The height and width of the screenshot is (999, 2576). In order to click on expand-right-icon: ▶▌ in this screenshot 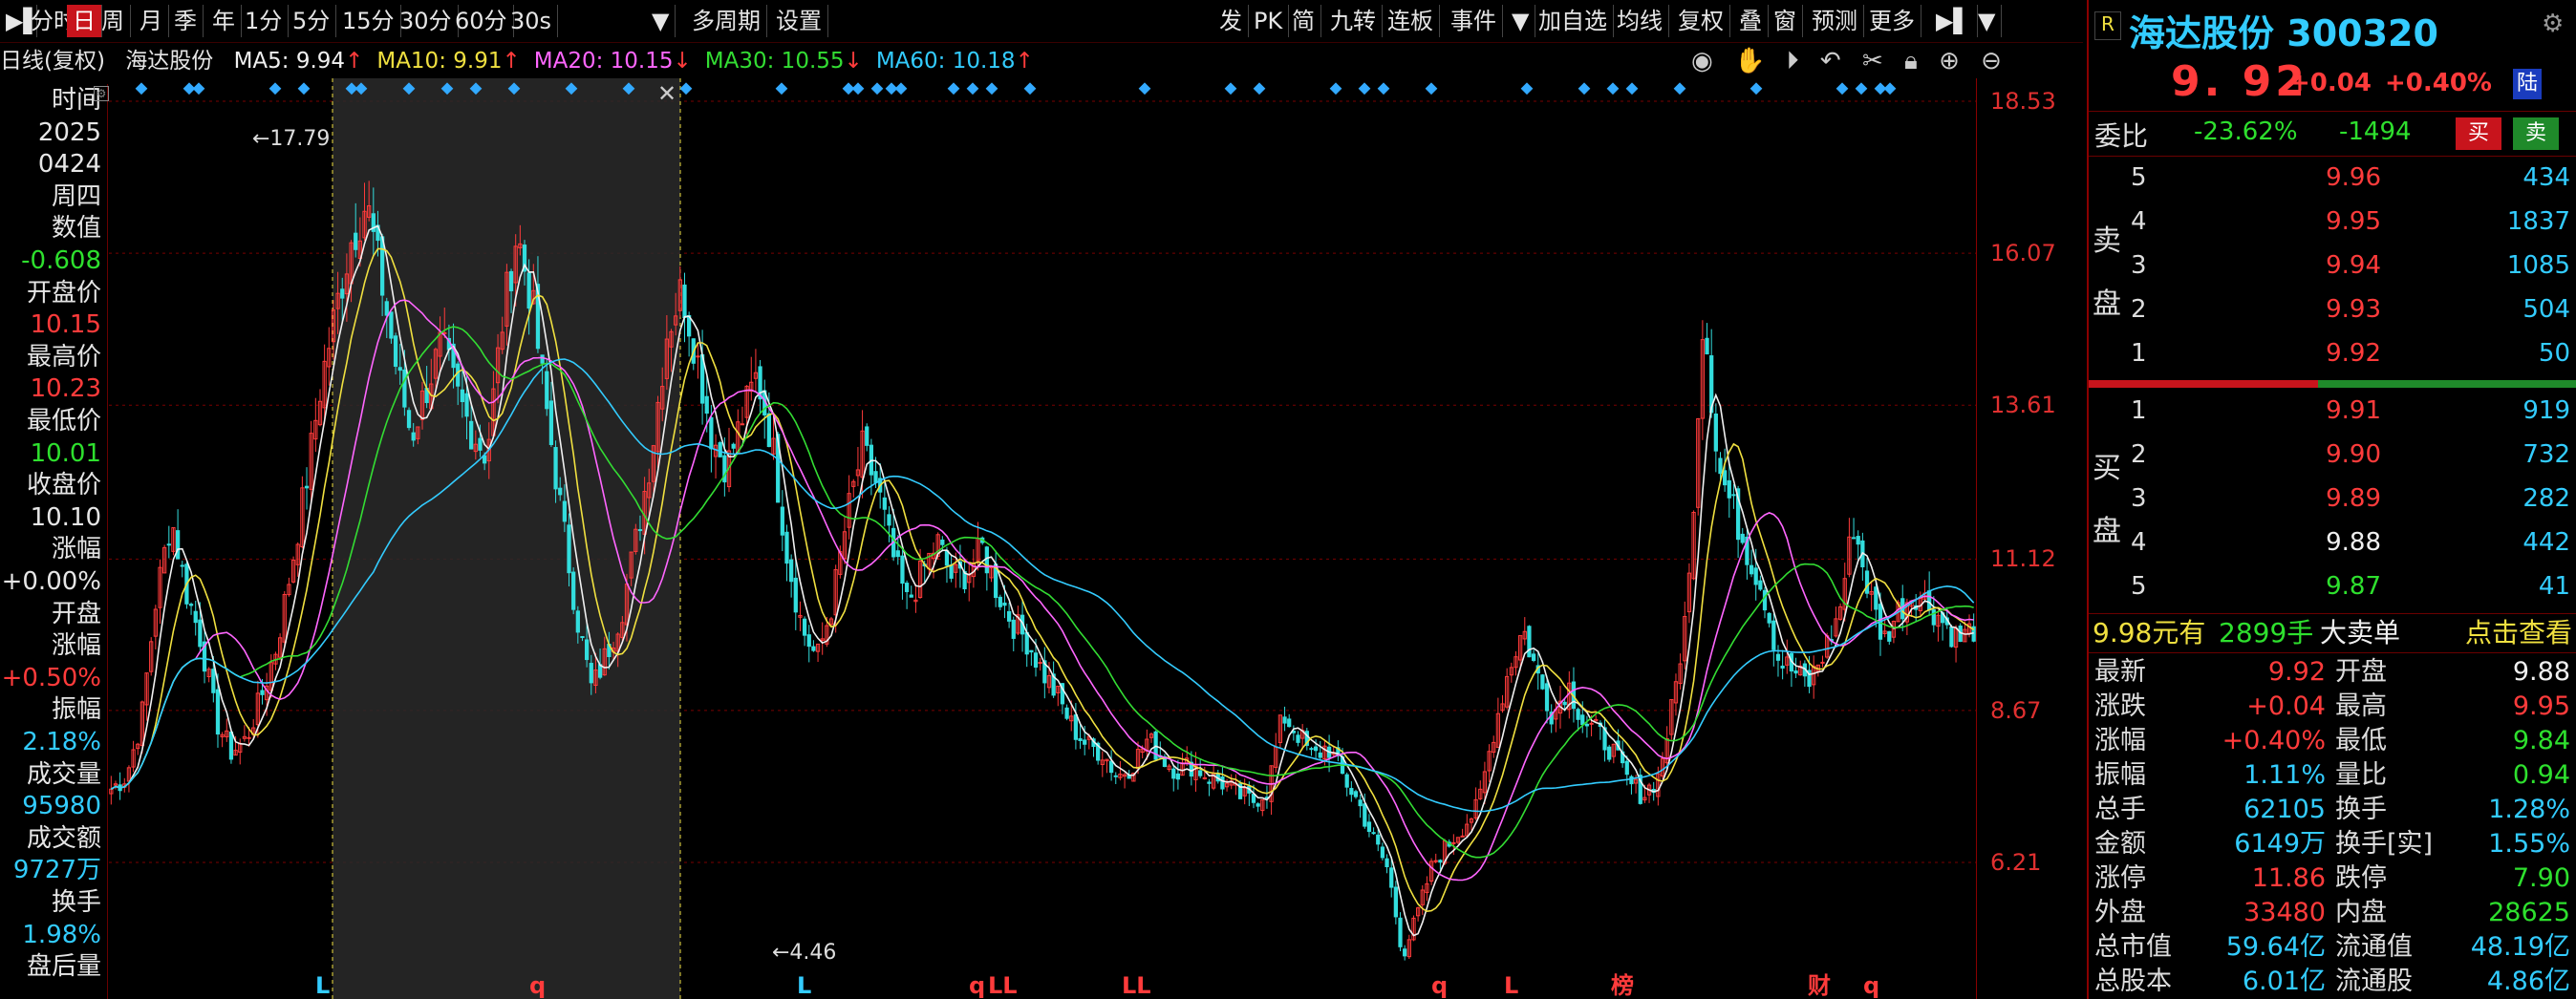, I will do `click(1954, 21)`.